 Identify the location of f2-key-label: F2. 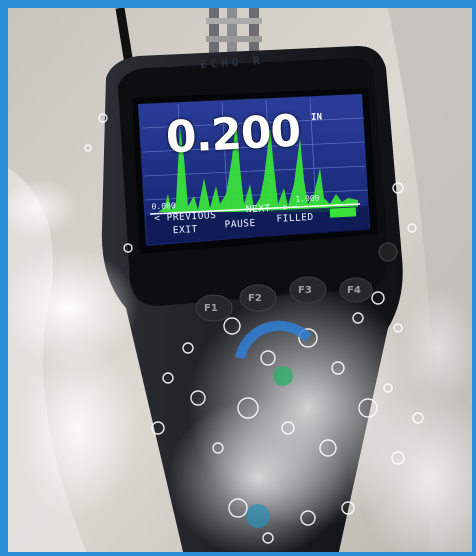
(255, 298).